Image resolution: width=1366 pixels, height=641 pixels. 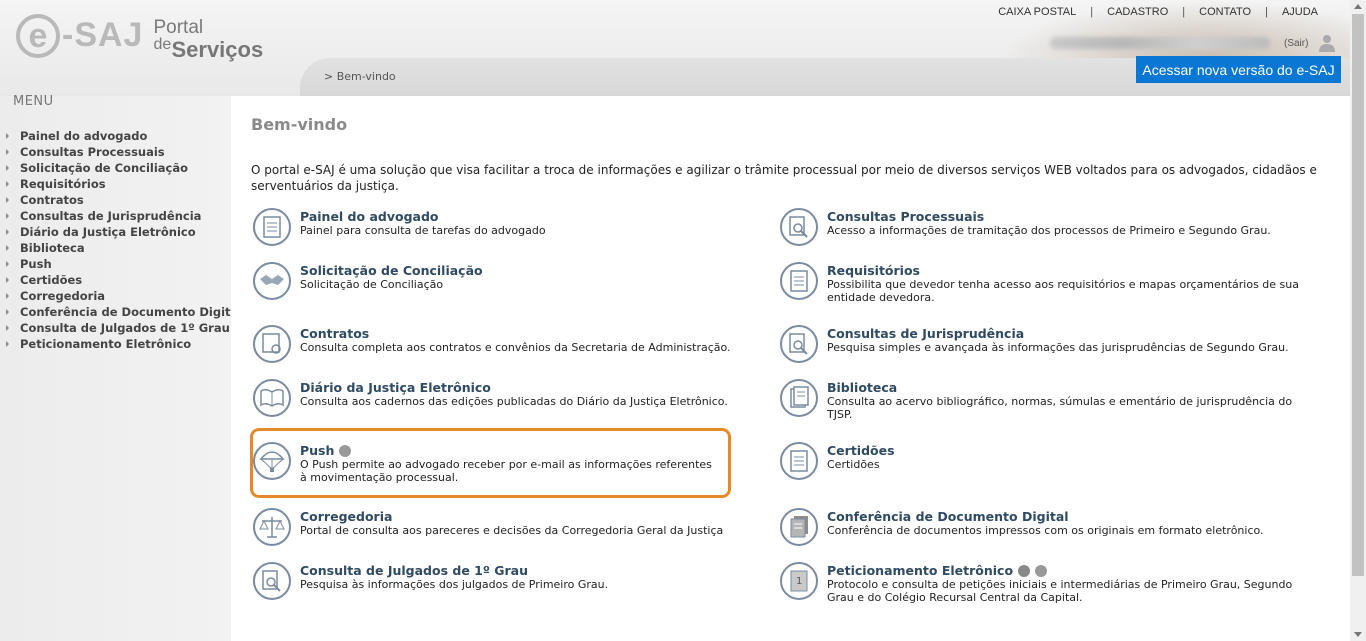 What do you see at coordinates (1037, 12) in the screenshot?
I see `link-caixa-postal: CAIXA POSTAL` at bounding box center [1037, 12].